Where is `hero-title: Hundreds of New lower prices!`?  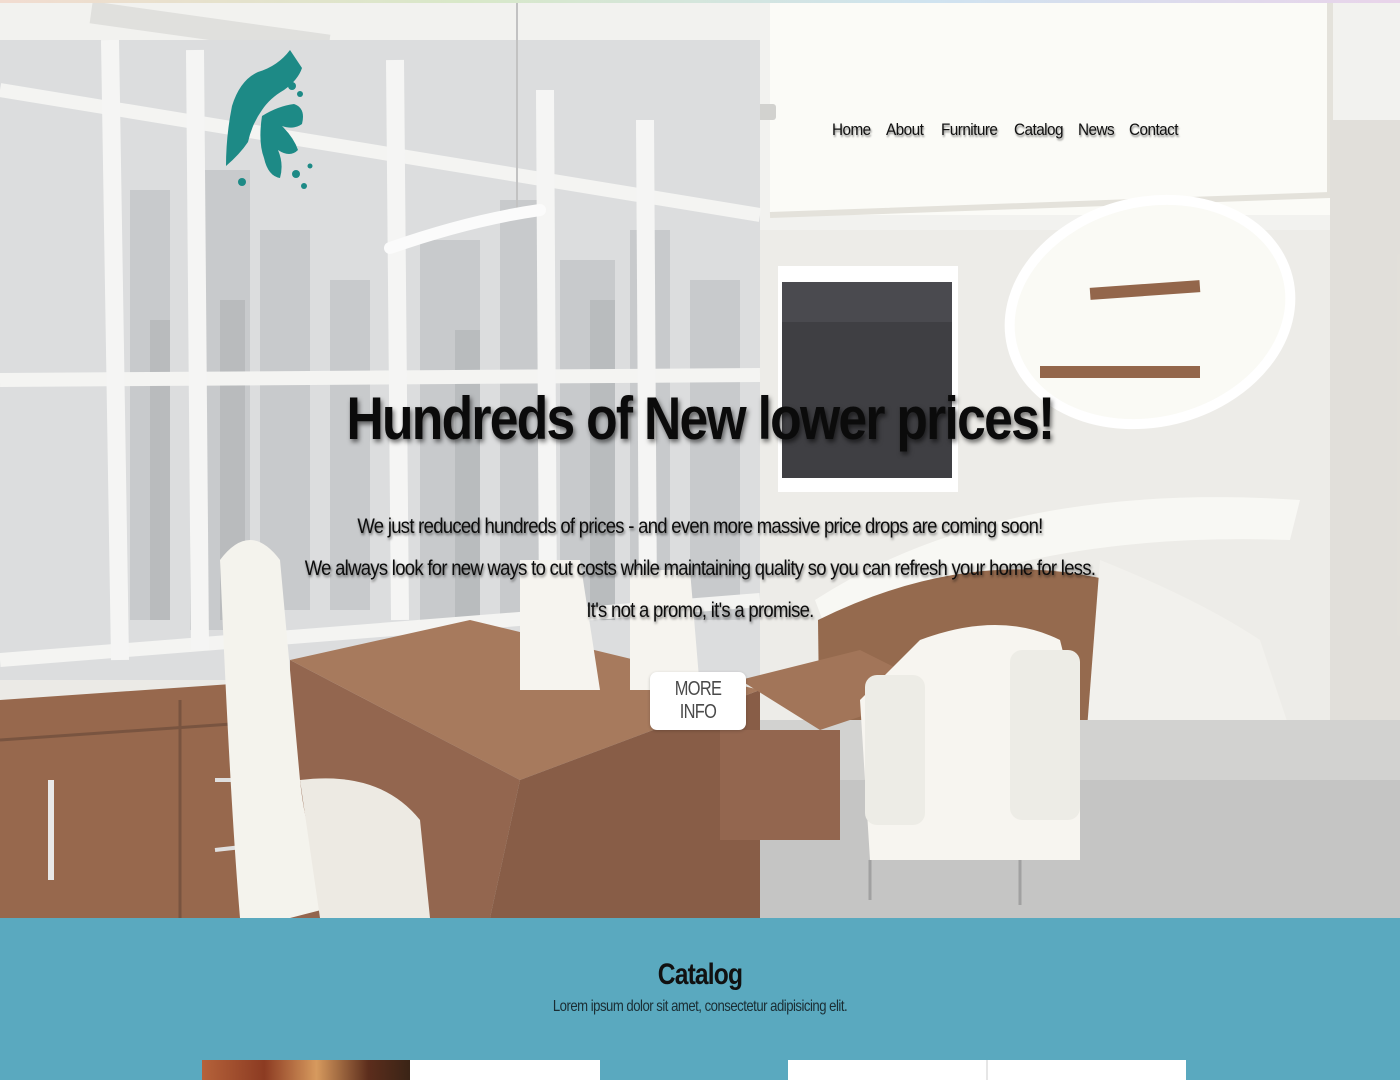
hero-title: Hundreds of New lower prices! is located at coordinates (700, 418).